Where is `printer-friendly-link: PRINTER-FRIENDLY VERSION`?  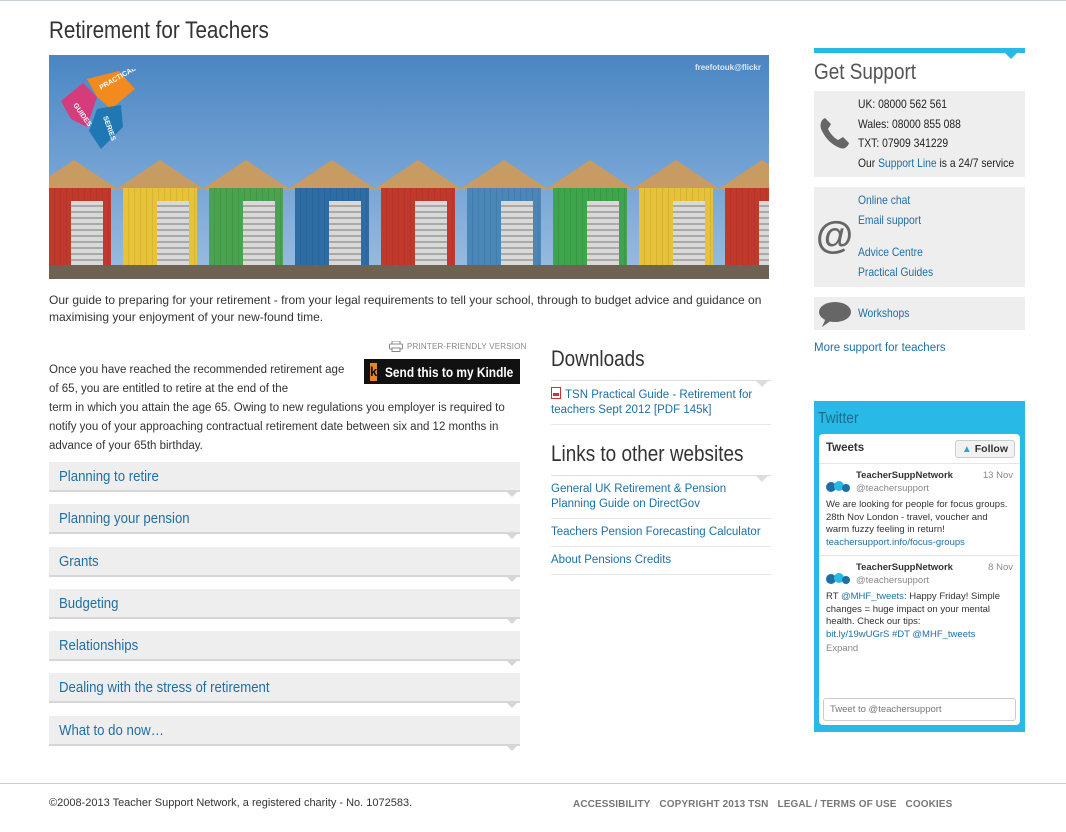
printer-friendly-link: PRINTER-FRIENDLY VERSION is located at coordinates (458, 346).